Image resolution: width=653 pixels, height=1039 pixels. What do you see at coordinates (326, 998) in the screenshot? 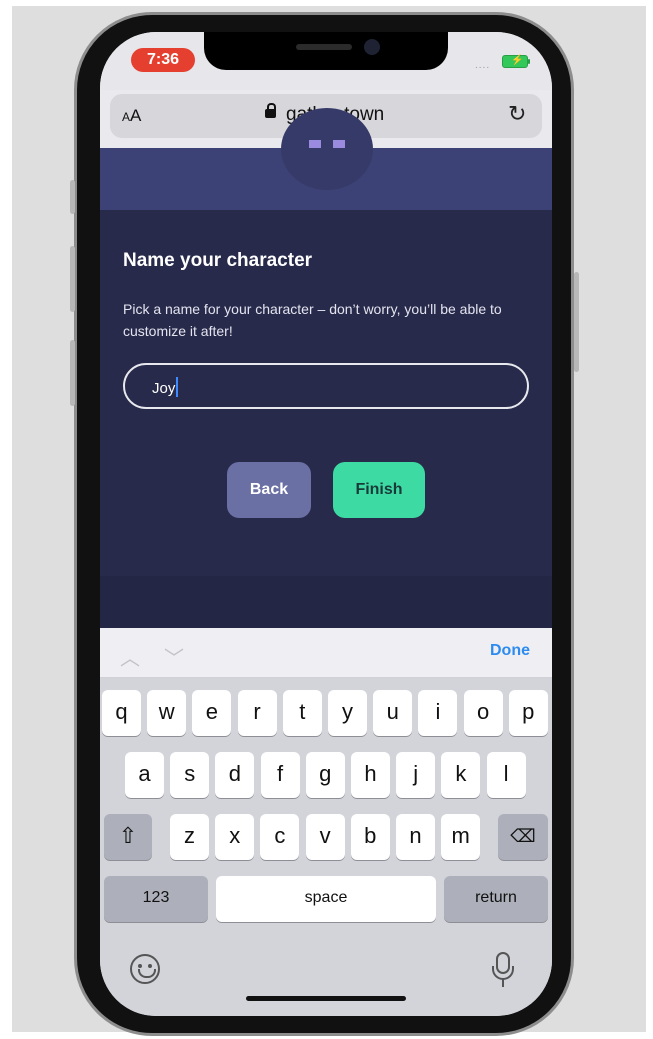
I see `home-indicator` at bounding box center [326, 998].